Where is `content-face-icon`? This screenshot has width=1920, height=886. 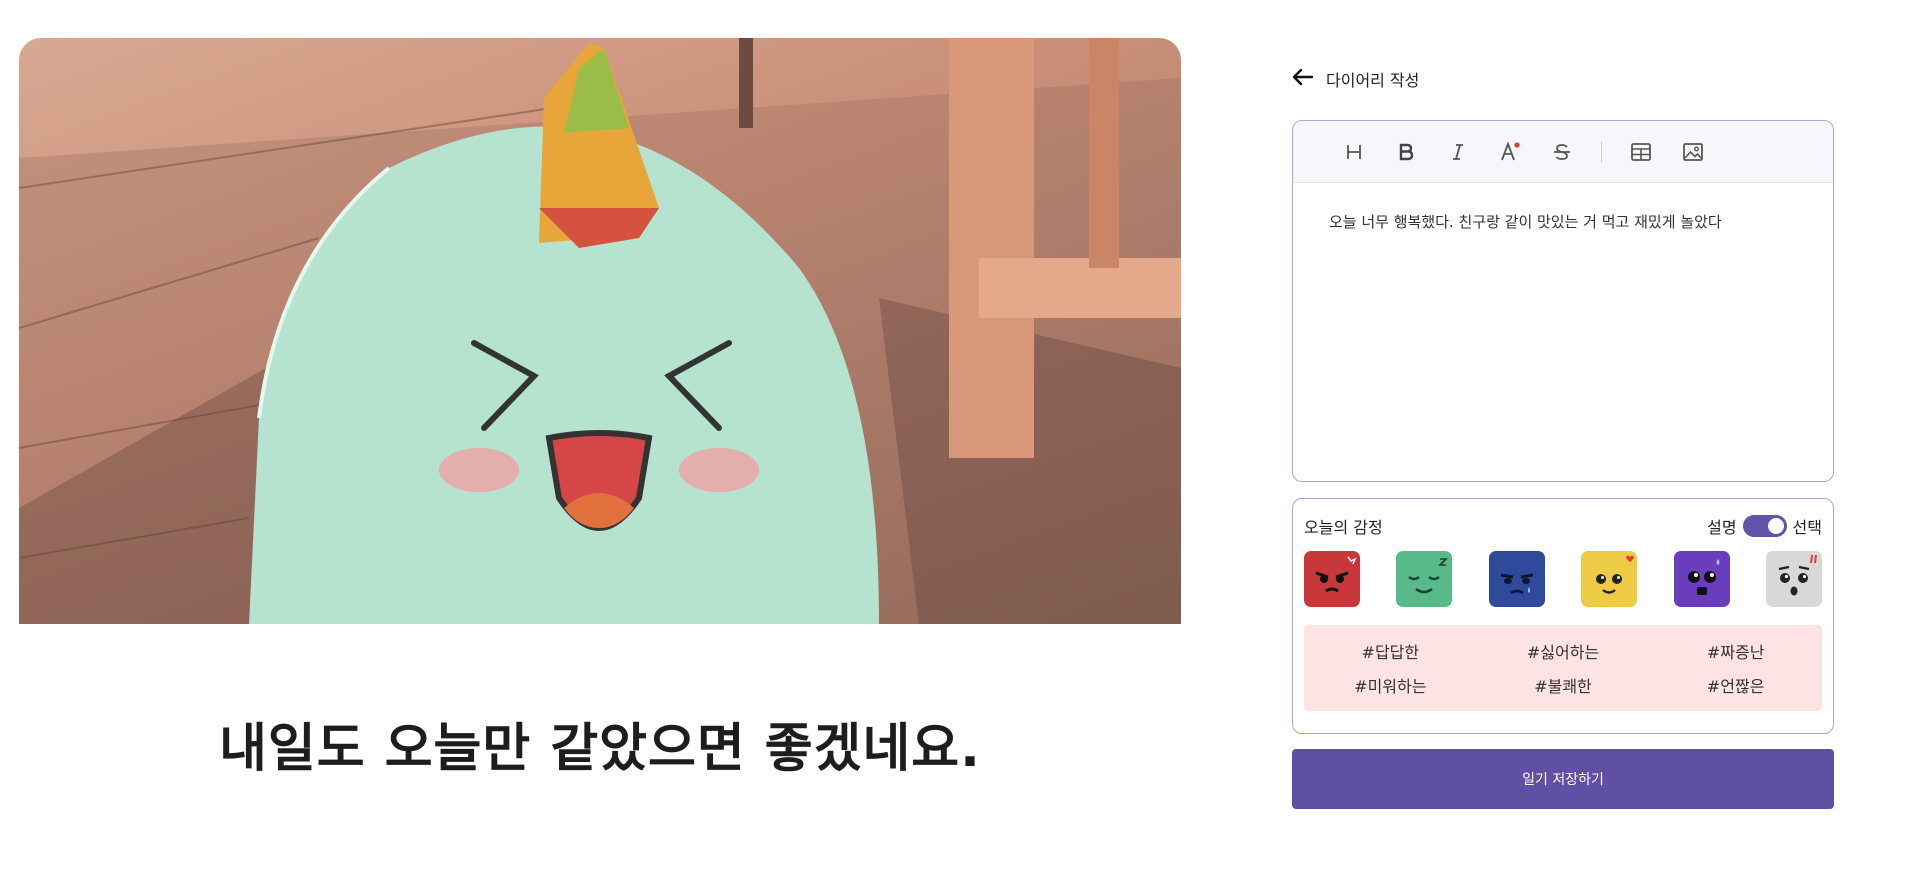 content-face-icon is located at coordinates (1424, 579).